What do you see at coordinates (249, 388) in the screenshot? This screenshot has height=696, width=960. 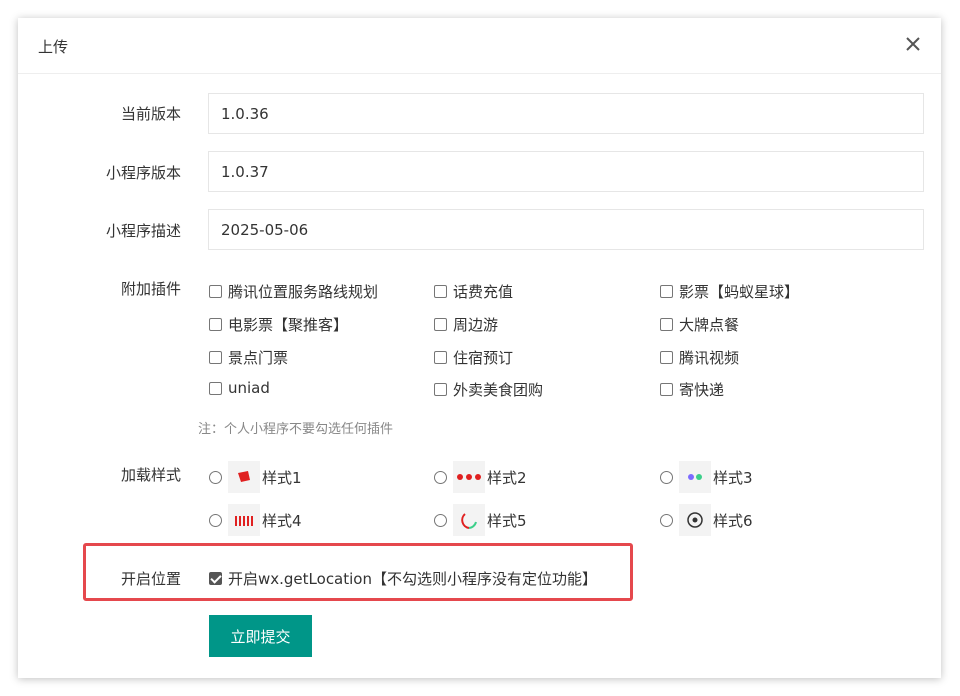 I see `plugin-label: uniad` at bounding box center [249, 388].